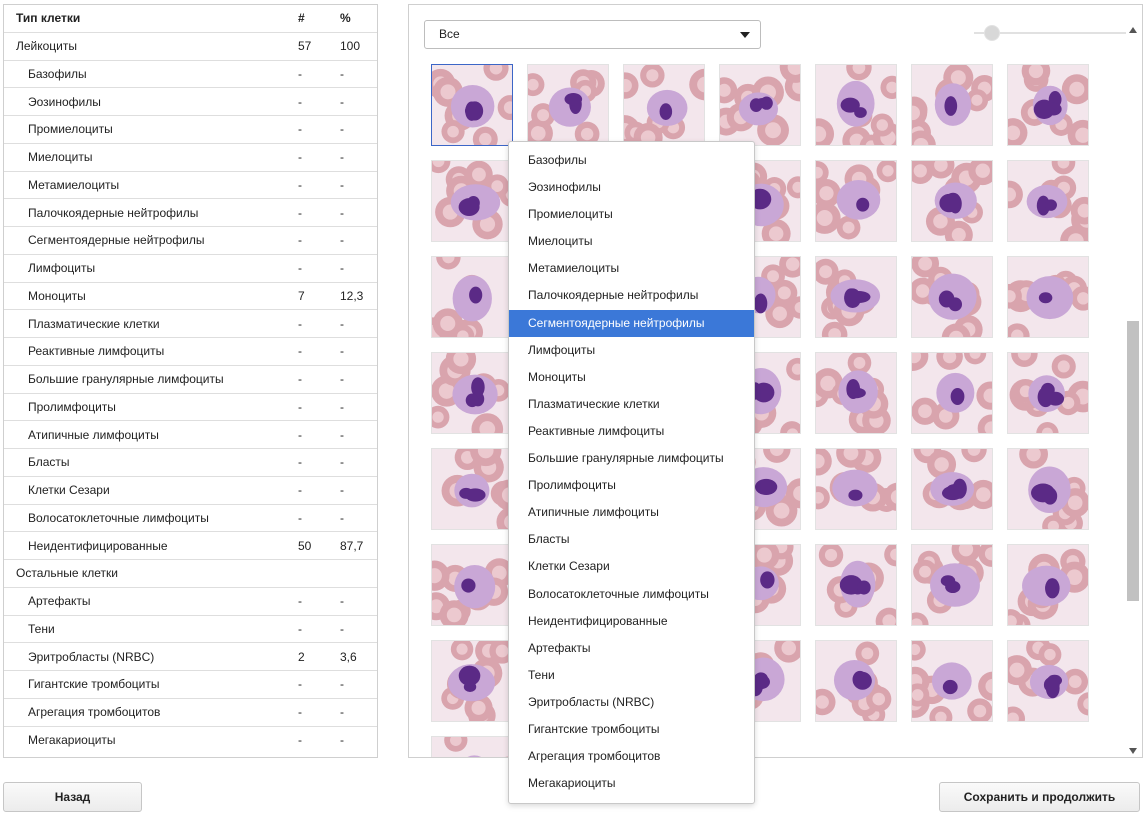 The image size is (1147, 814). Describe the element at coordinates (631, 268) in the screenshot. I see `dropdown-option: Метамиелоциты` at that location.